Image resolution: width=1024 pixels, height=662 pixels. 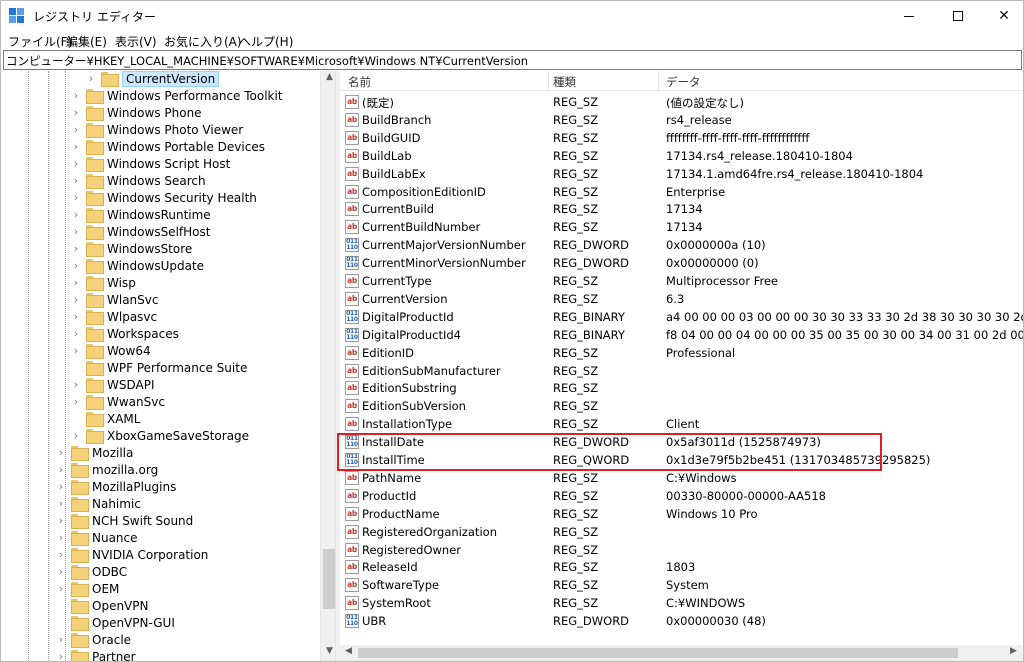 What do you see at coordinates (167, 146) in the screenshot?
I see `tree-item: › Windows Portable Devices` at bounding box center [167, 146].